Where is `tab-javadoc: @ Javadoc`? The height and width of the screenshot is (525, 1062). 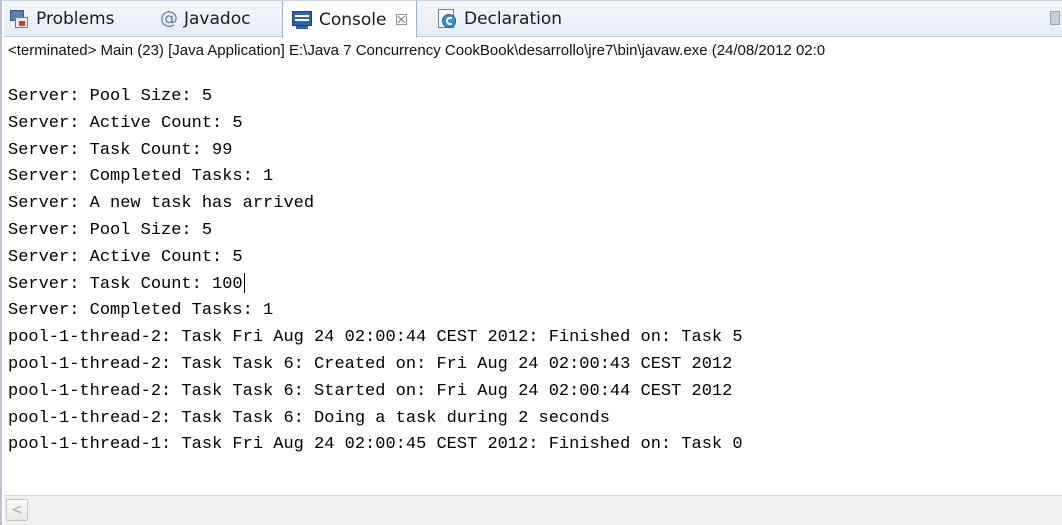 tab-javadoc: @ Javadoc is located at coordinates (205, 19).